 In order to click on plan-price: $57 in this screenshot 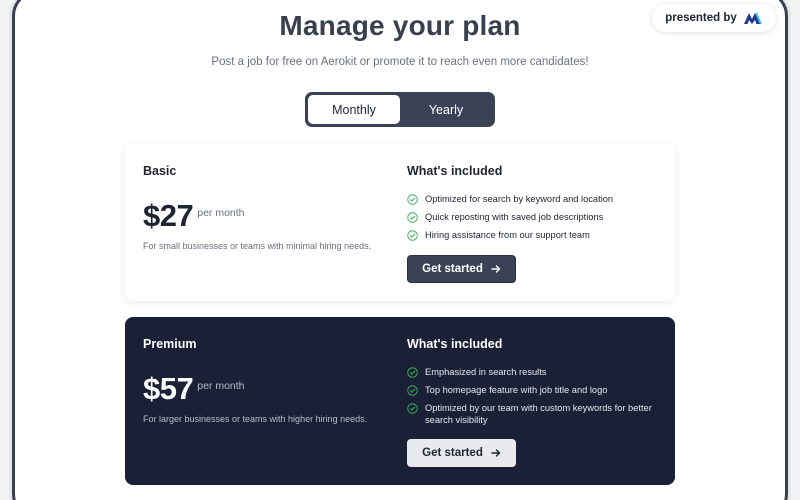, I will do `click(168, 388)`.